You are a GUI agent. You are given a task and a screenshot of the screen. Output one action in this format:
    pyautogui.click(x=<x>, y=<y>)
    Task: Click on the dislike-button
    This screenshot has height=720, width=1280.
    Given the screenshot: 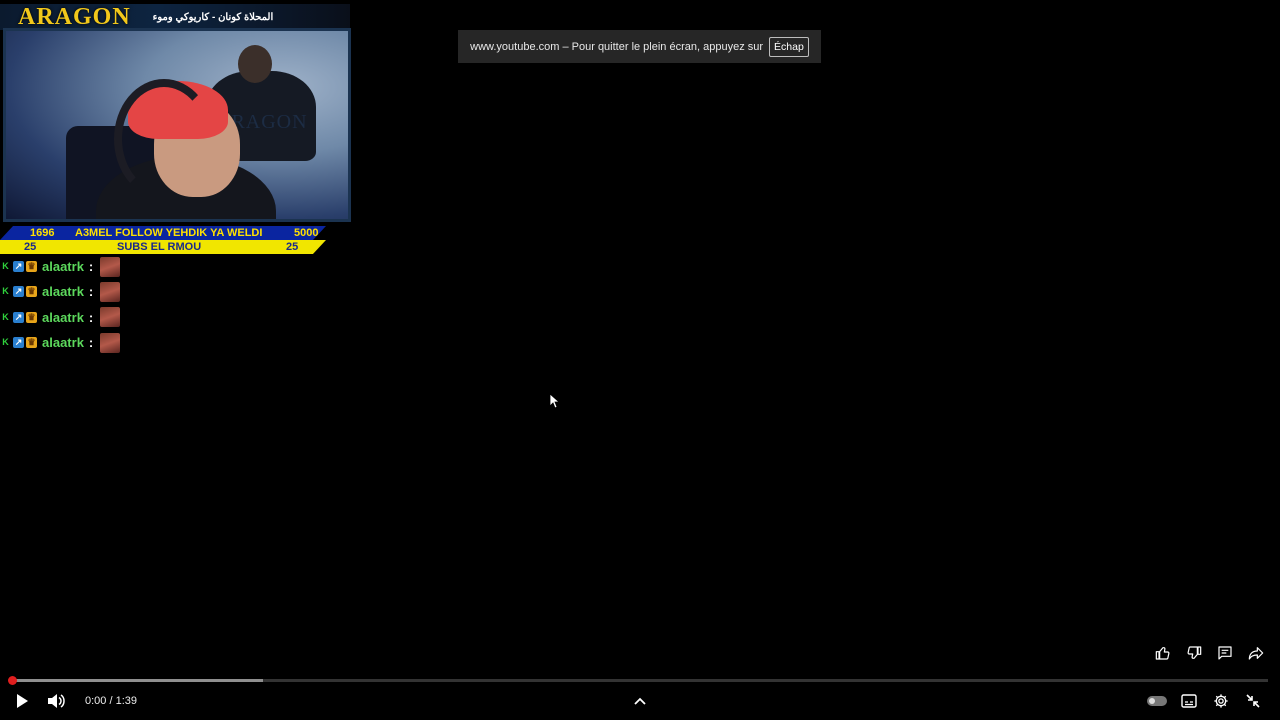 What is the action you would take?
    pyautogui.click(x=1194, y=653)
    